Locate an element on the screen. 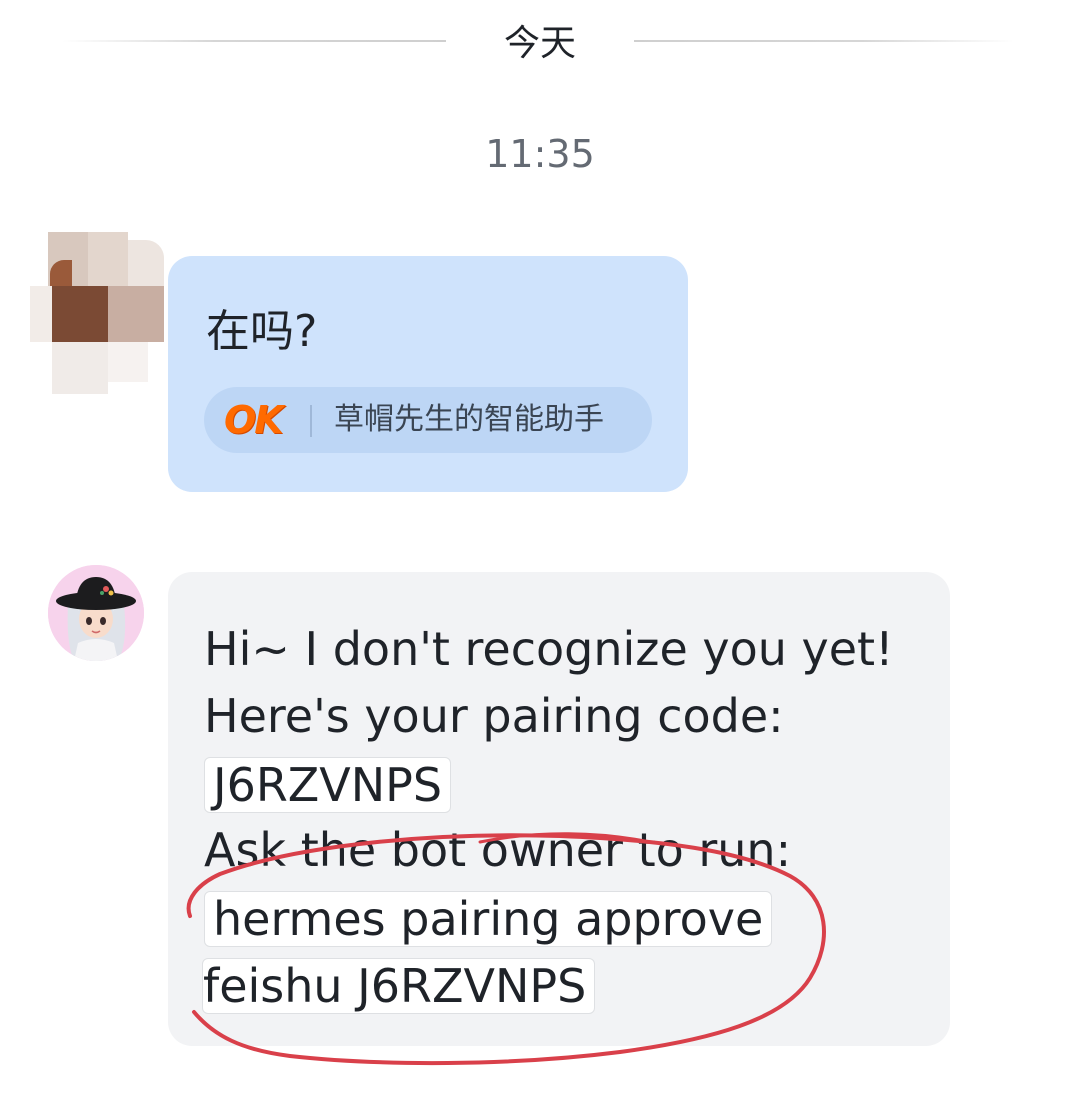 This screenshot has height=1101, width=1080. sender-avatar is located at coordinates (100, 315).